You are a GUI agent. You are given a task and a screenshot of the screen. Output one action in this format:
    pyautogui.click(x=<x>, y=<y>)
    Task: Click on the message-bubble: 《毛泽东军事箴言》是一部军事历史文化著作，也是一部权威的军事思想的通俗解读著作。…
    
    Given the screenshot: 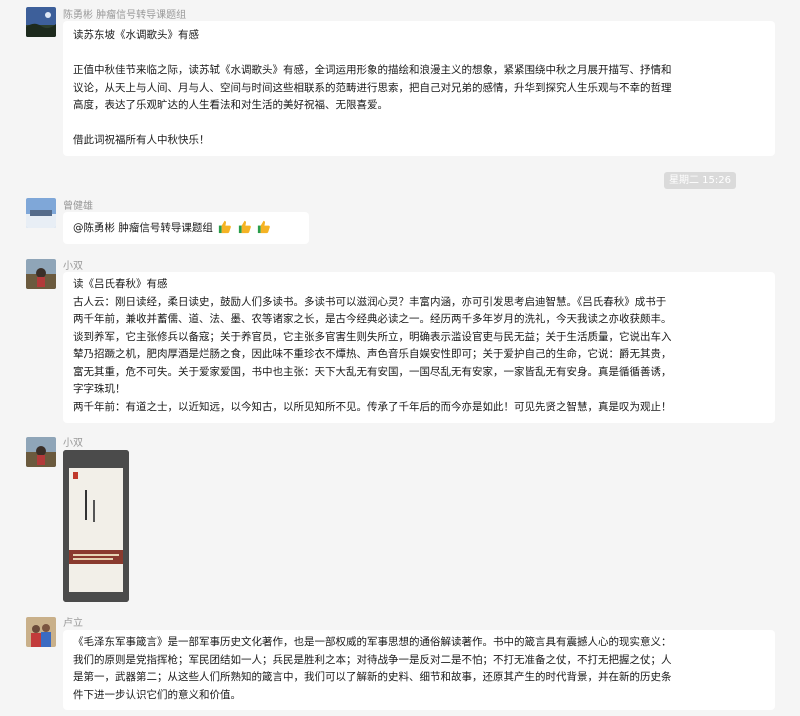 What is the action you would take?
    pyautogui.click(x=419, y=670)
    